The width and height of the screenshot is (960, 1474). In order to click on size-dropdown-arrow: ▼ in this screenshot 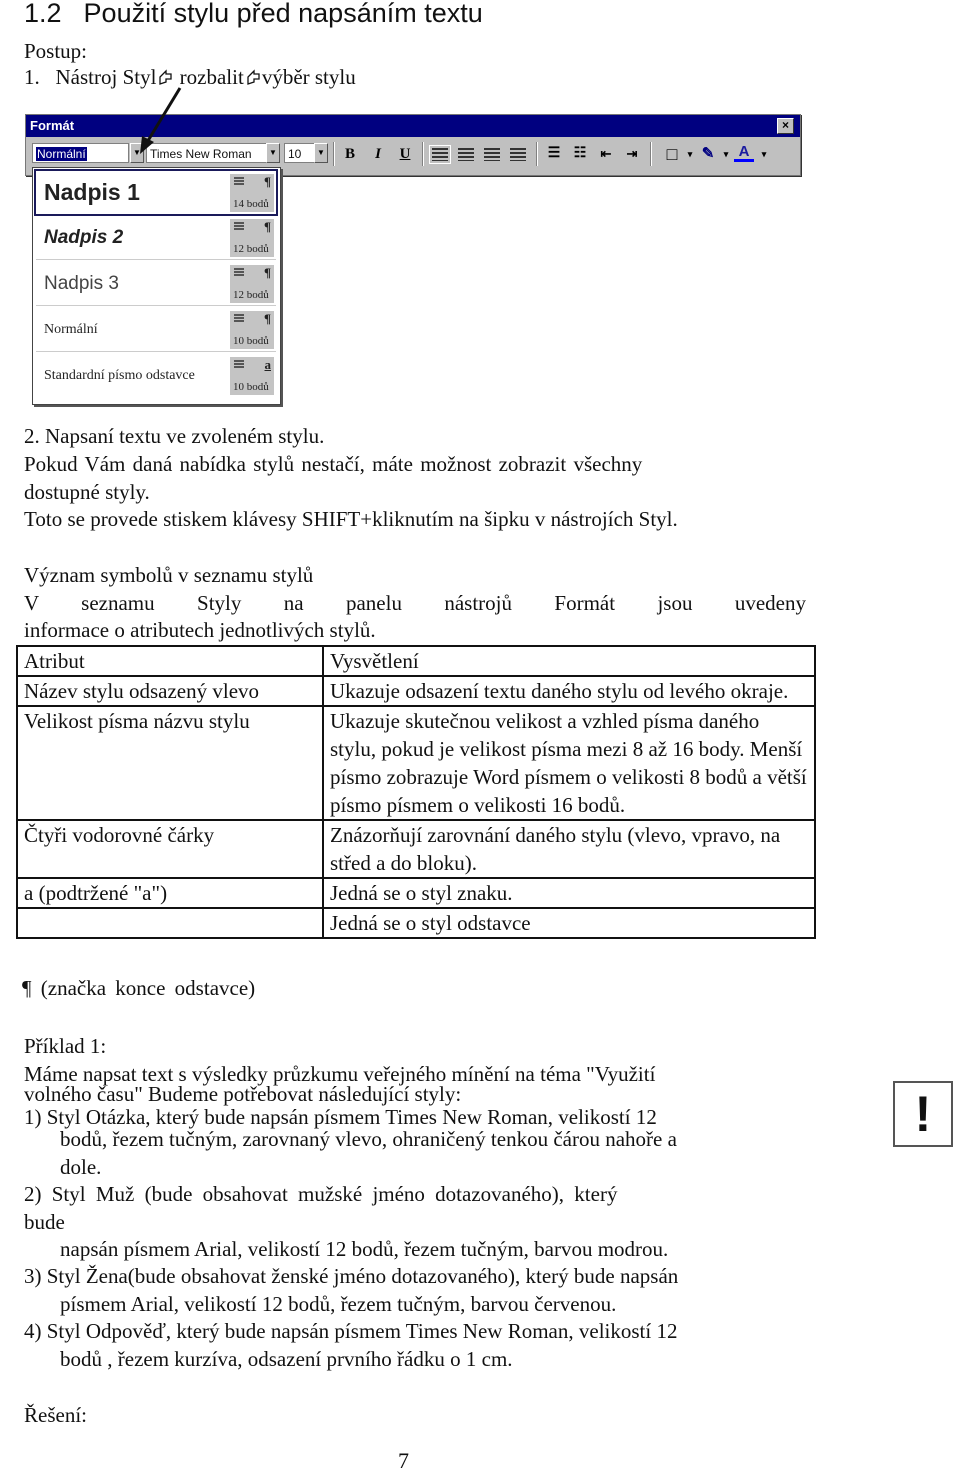, I will do `click(321, 153)`.